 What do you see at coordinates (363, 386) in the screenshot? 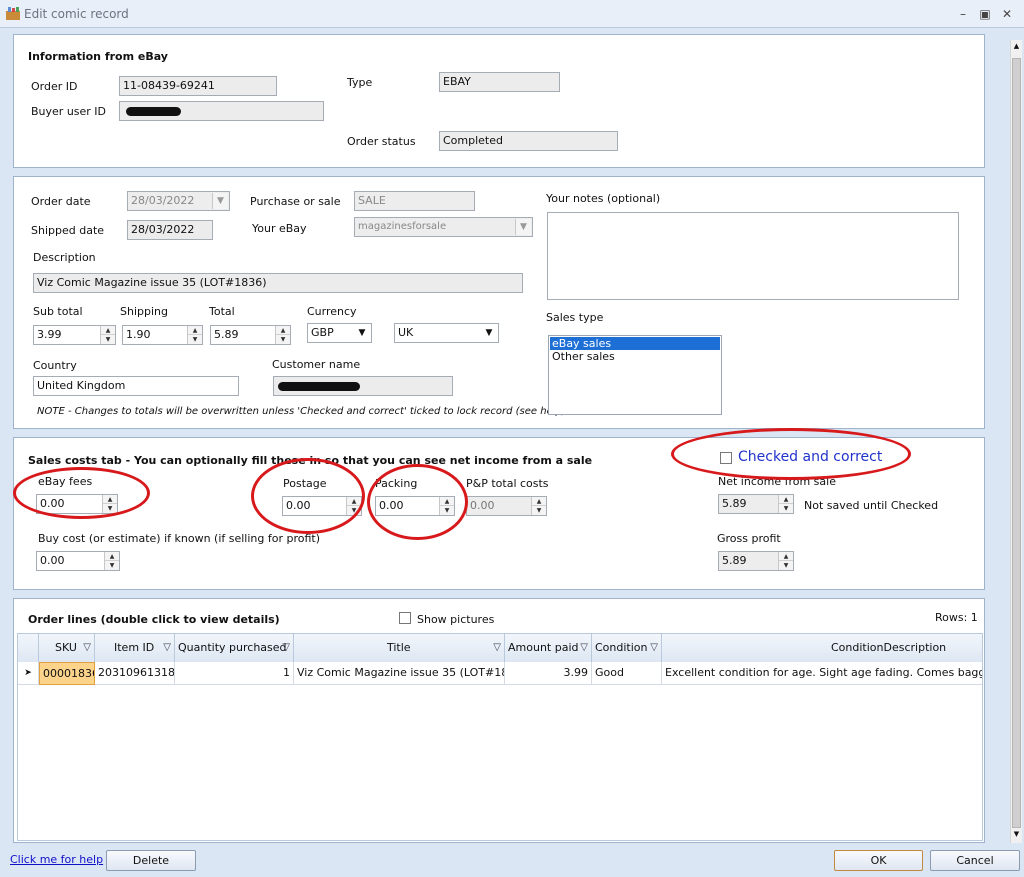
I see `customer-name-field` at bounding box center [363, 386].